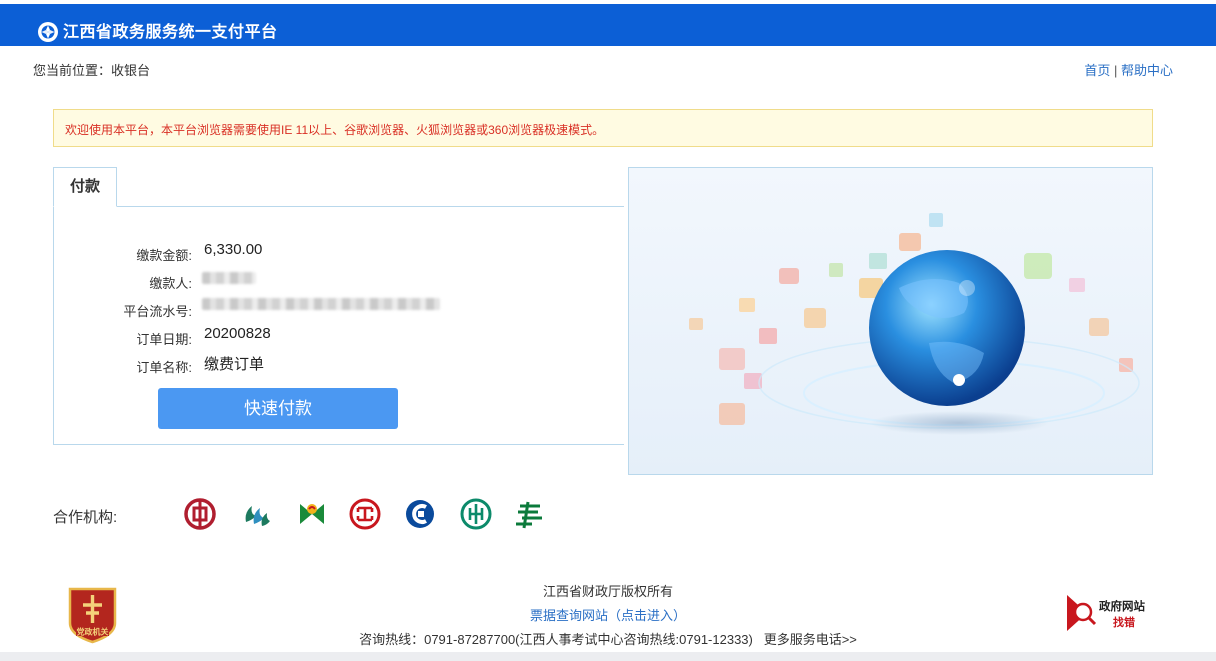 The image size is (1216, 661). Describe the element at coordinates (321, 304) in the screenshot. I see `serial-number-value-redacted` at that location.